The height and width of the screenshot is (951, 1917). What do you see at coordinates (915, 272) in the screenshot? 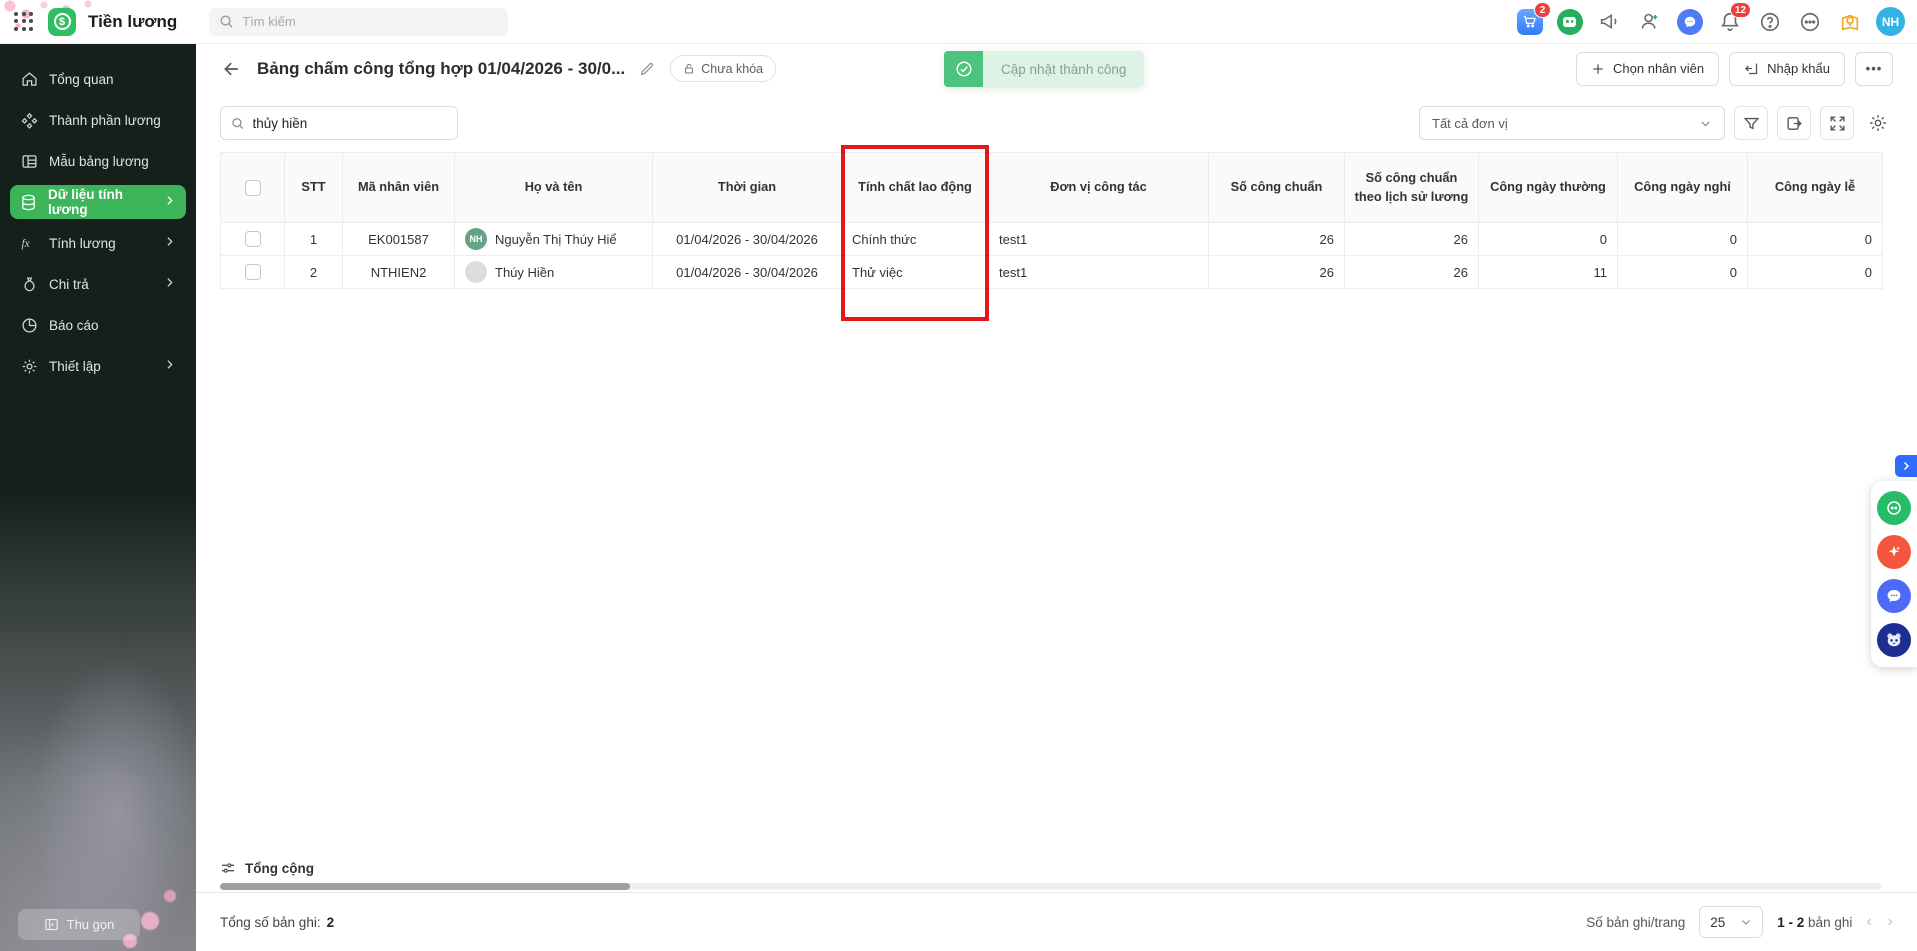
I see `cell-labor-type: Thử việc` at bounding box center [915, 272].